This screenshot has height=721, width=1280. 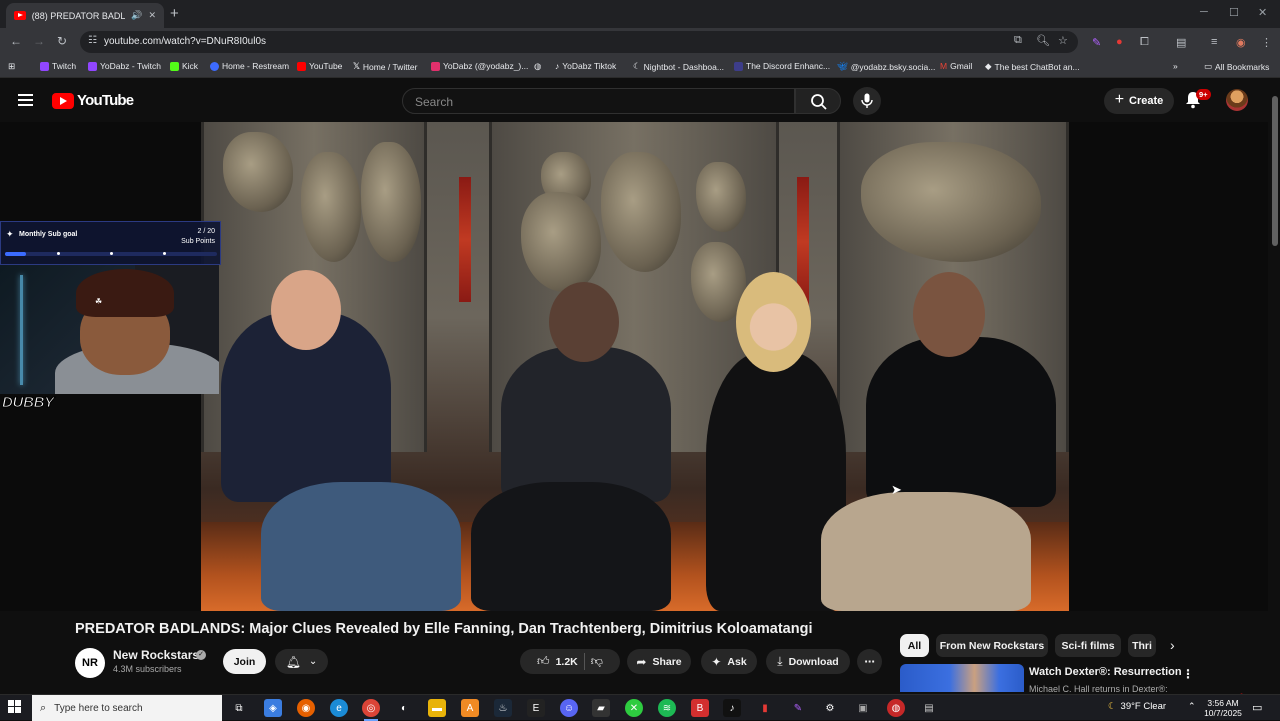 I want to click on file-explorer-icon: ▬, so click(x=437, y=708).